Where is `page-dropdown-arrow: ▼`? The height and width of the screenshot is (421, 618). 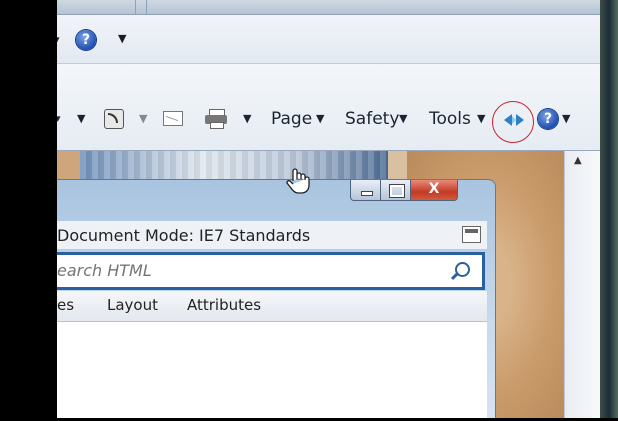
page-dropdown-arrow: ▼ is located at coordinates (320, 118).